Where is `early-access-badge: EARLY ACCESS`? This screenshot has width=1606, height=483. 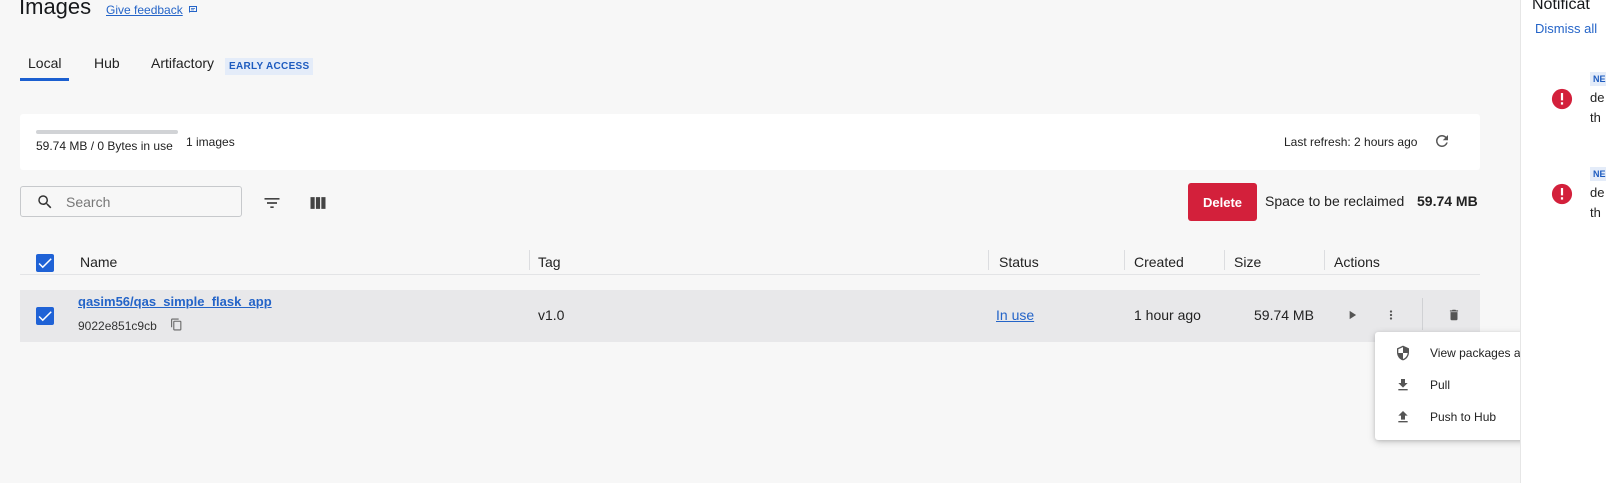 early-access-badge: EARLY ACCESS is located at coordinates (269, 66).